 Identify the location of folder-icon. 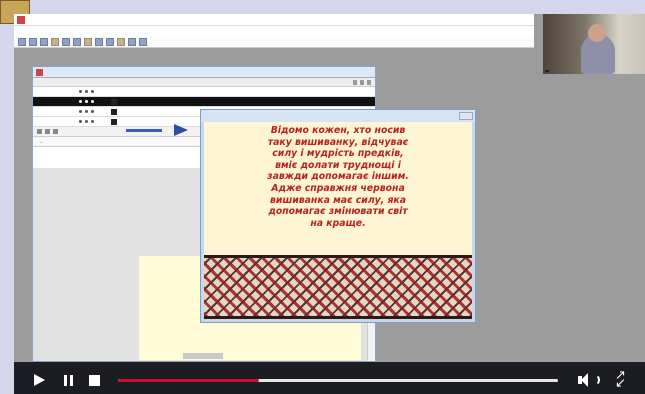
(47, 131).